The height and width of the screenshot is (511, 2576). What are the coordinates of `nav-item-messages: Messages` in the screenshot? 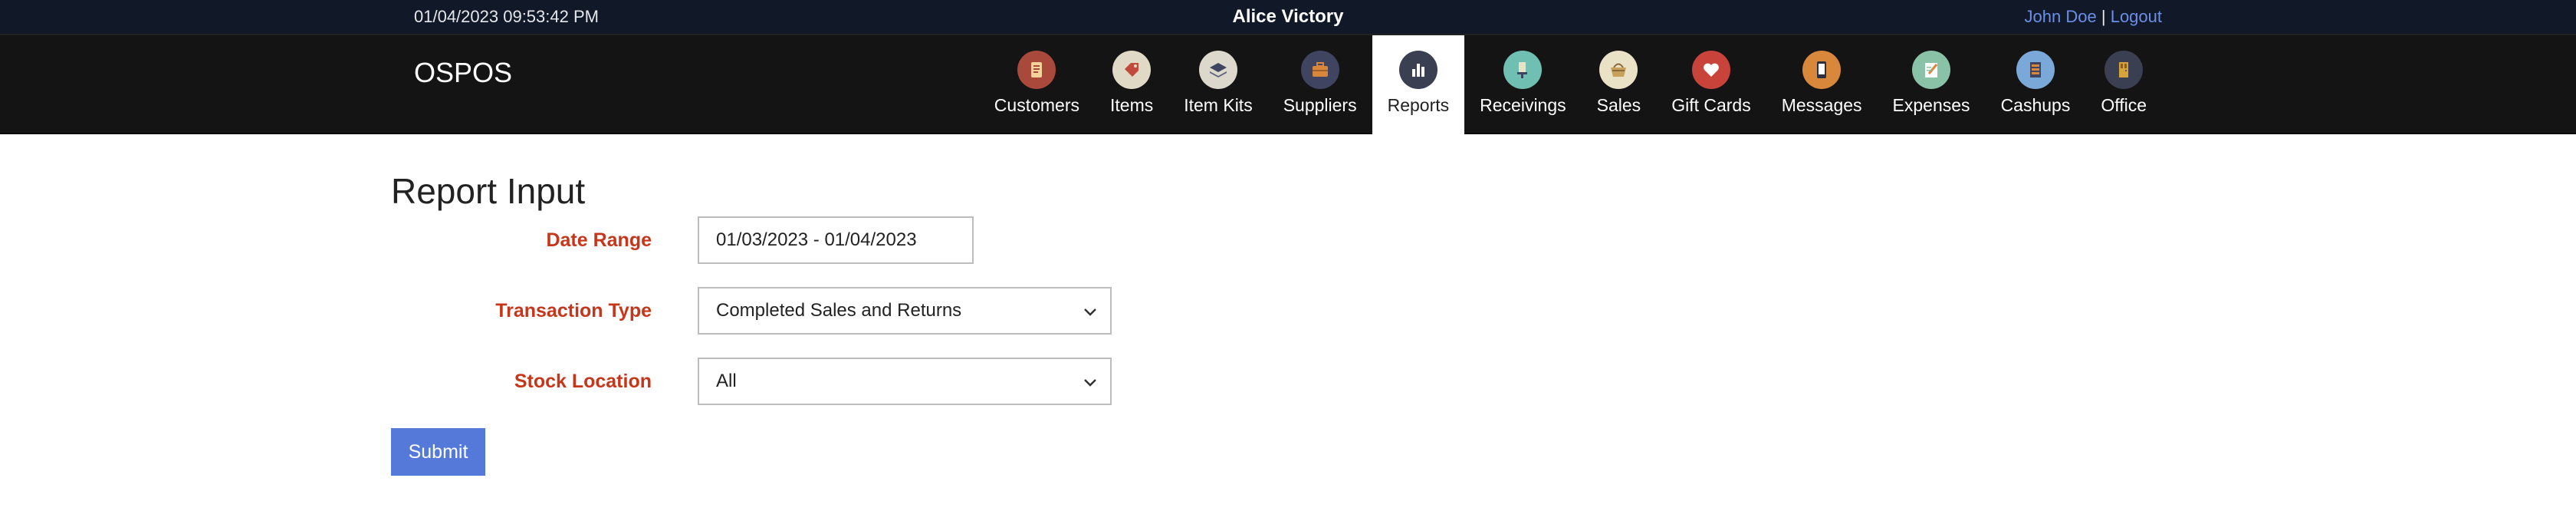 It's located at (1822, 84).